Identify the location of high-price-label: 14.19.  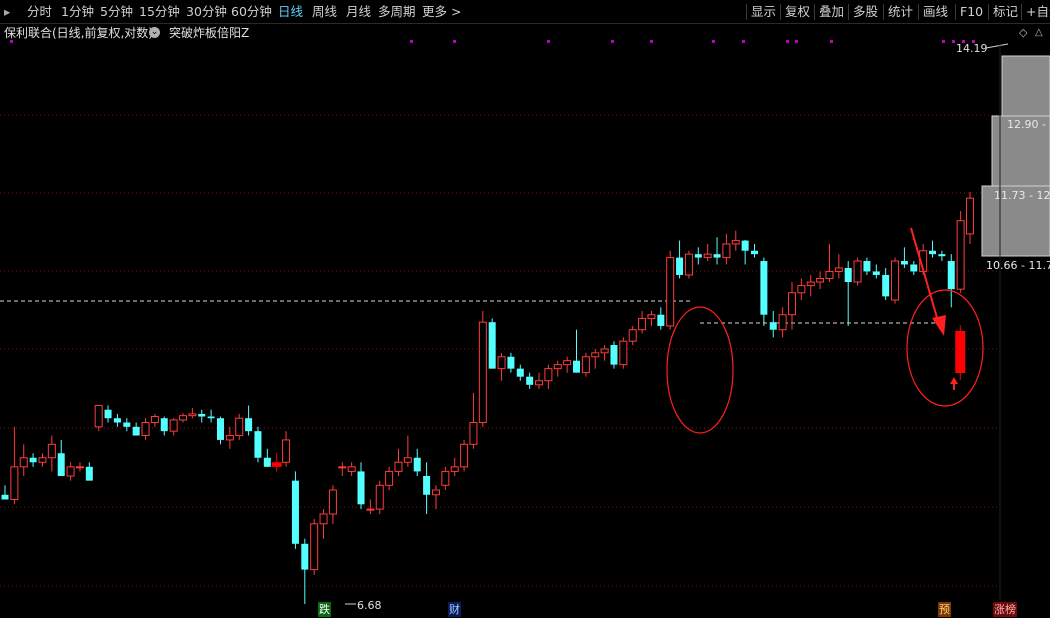
(972, 48).